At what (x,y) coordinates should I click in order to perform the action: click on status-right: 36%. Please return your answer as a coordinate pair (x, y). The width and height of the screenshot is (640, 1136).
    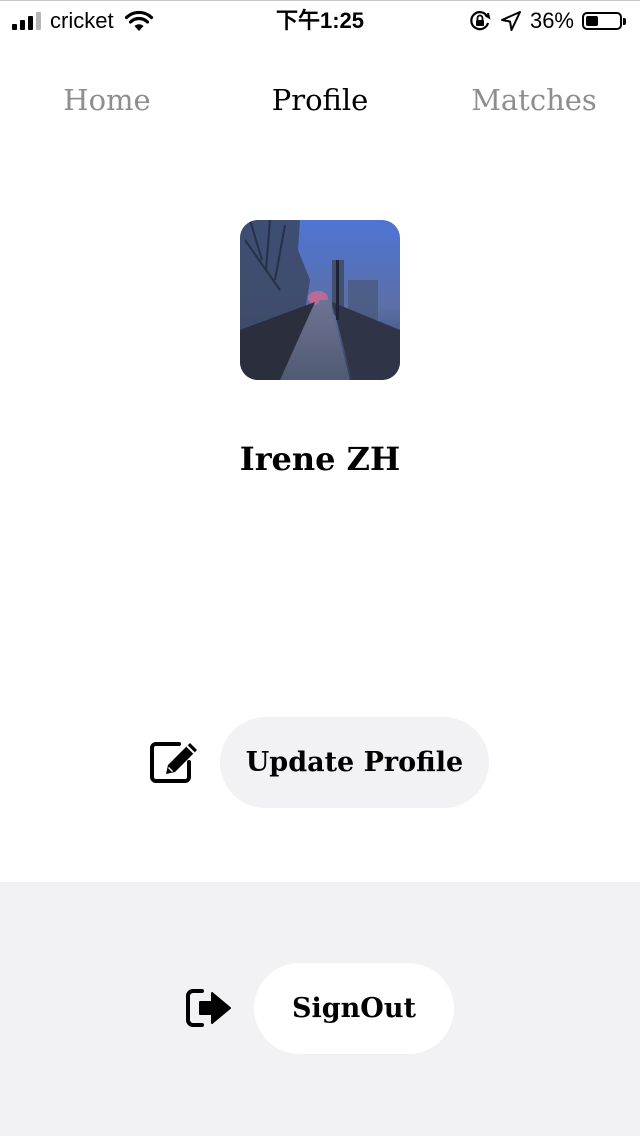
    Looking at the image, I should click on (547, 21).